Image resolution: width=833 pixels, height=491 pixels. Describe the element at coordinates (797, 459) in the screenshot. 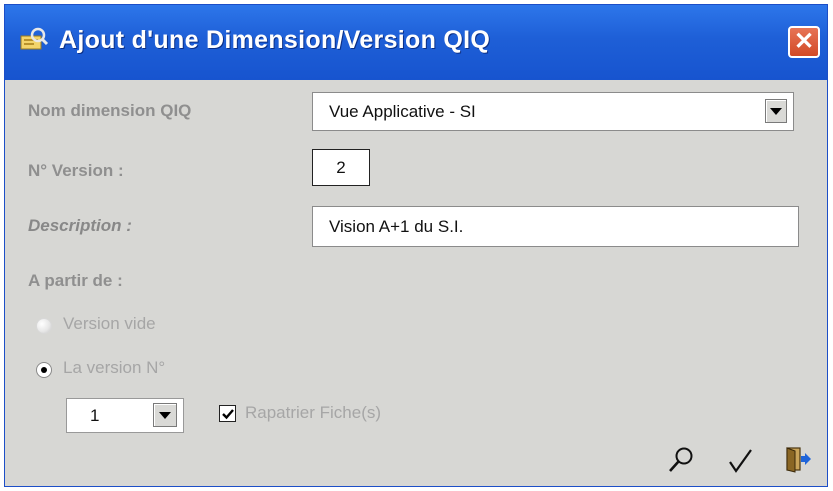

I see `exit-door-icon` at that location.